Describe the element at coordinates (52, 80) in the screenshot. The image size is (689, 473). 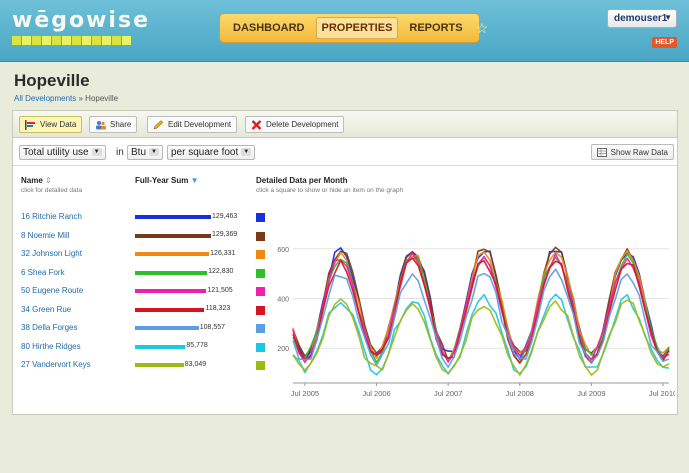
I see `page-title: Hopeville` at that location.